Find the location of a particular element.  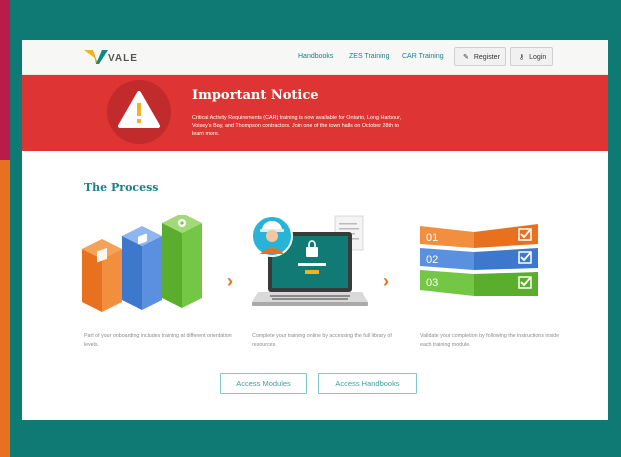

notice-title: Important Notice is located at coordinates (255, 95).